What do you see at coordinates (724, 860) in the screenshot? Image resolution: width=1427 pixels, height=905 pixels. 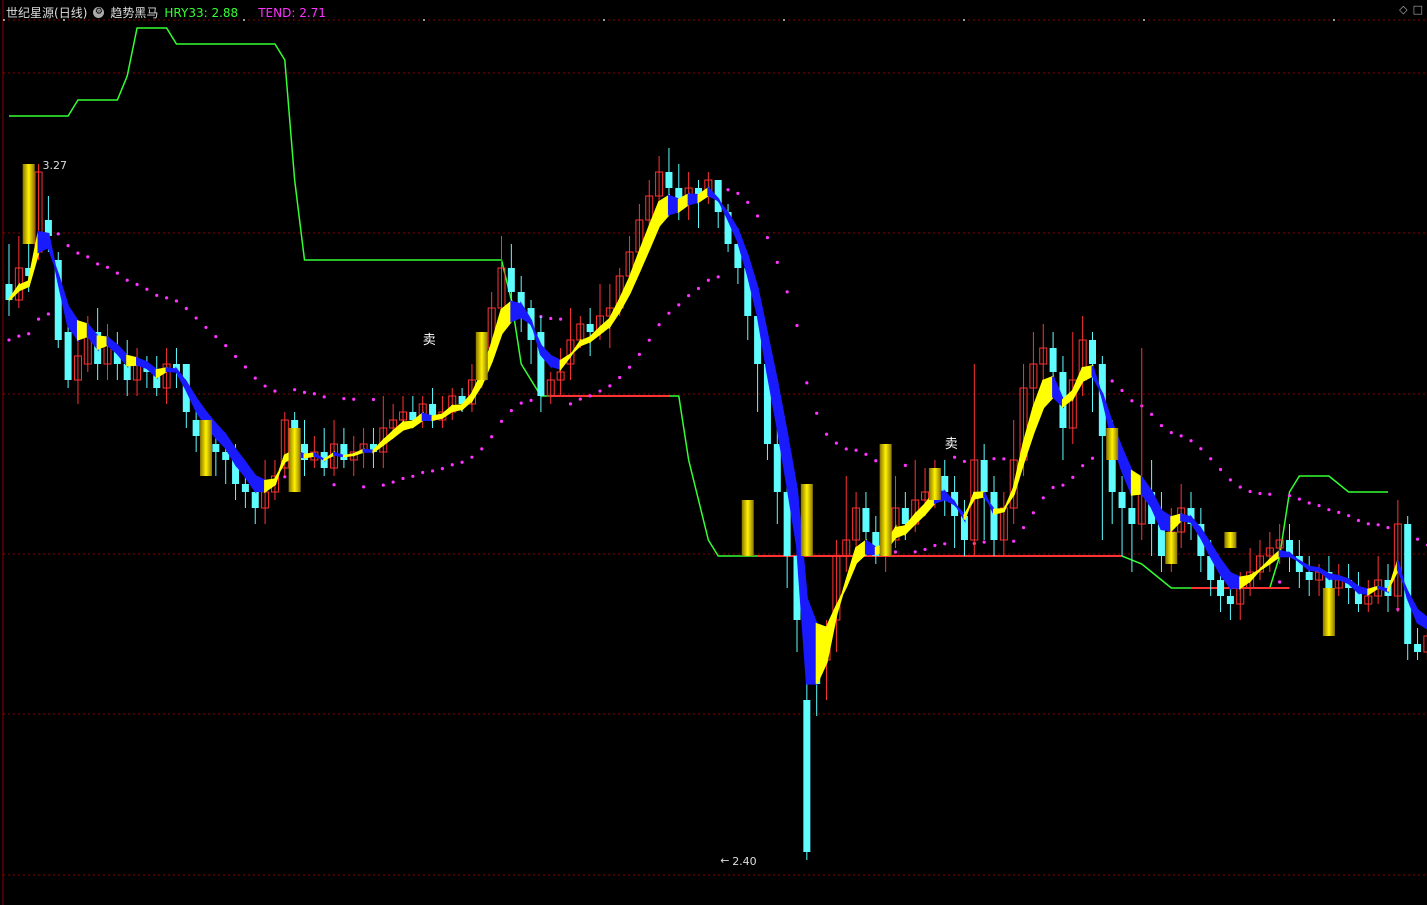 I see `low-arrow-icon: ←` at bounding box center [724, 860].